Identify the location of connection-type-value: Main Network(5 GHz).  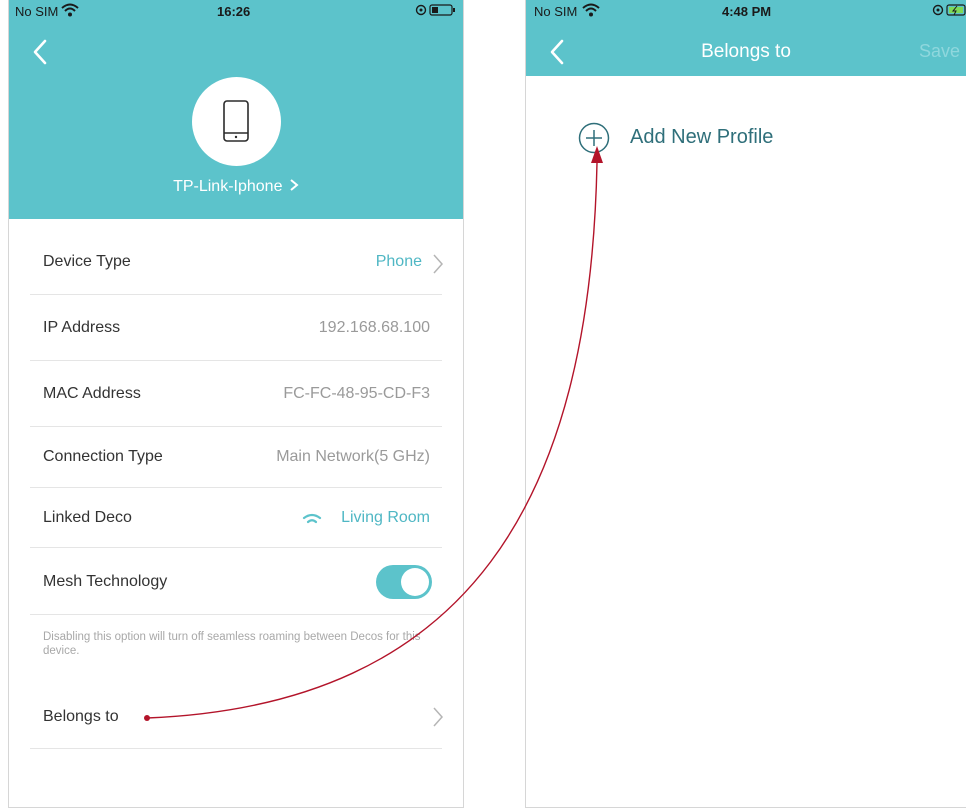
(353, 456).